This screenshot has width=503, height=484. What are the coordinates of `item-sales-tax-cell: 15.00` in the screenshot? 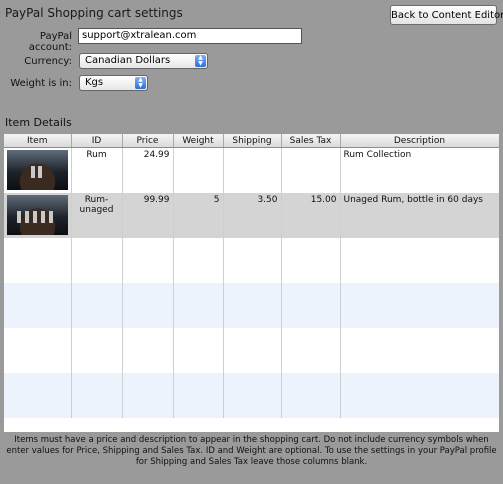 It's located at (311, 215).